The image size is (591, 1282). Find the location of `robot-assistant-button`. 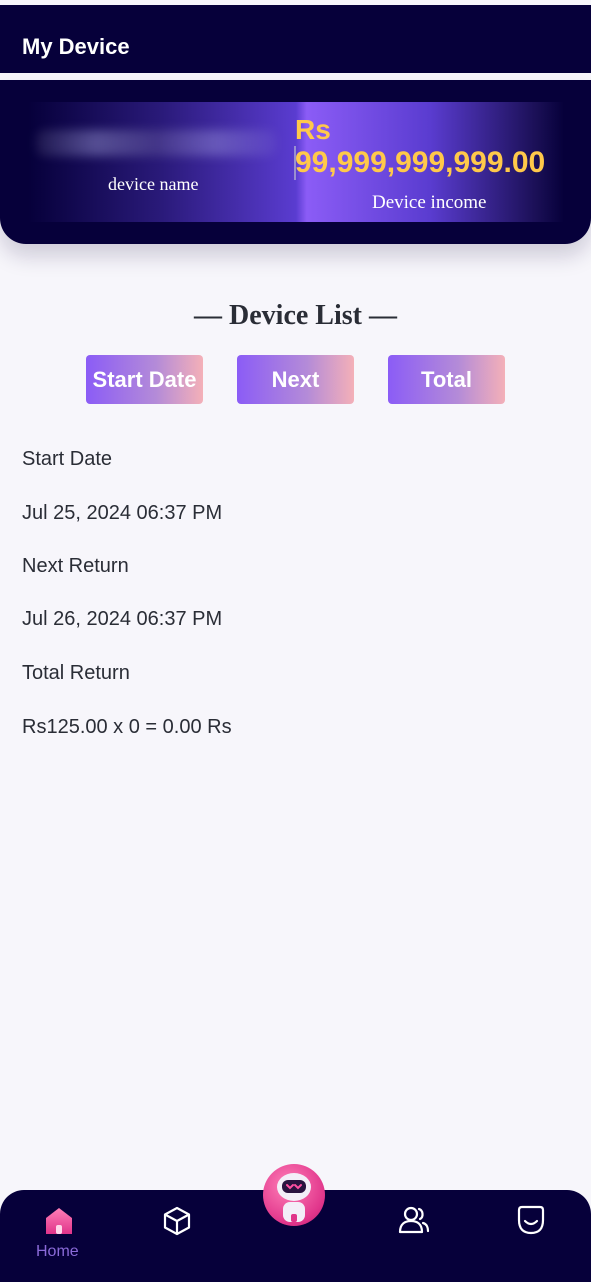

robot-assistant-button is located at coordinates (294, 1195).